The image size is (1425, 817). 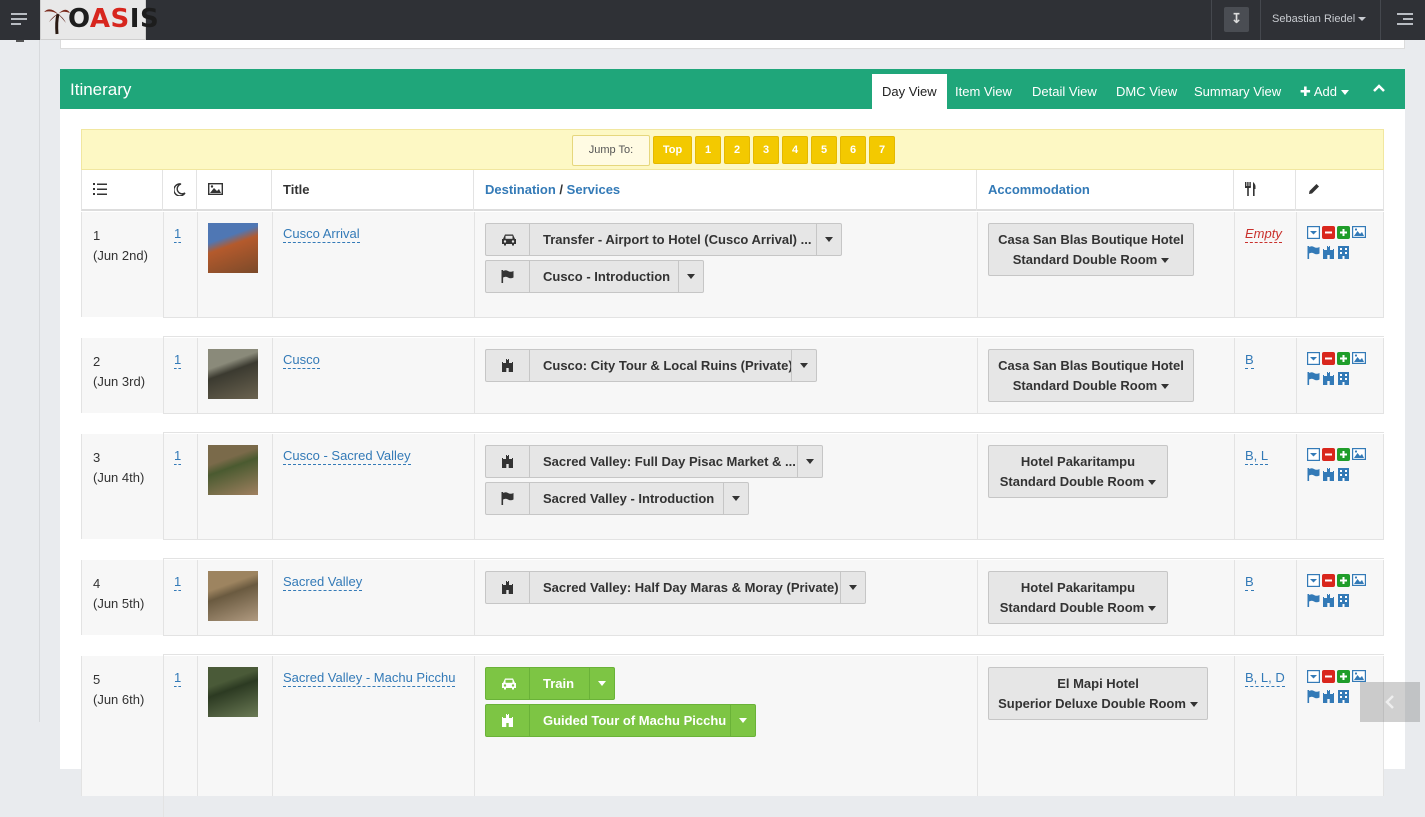 I want to click on app-logo: OASIS, so click(x=99, y=20).